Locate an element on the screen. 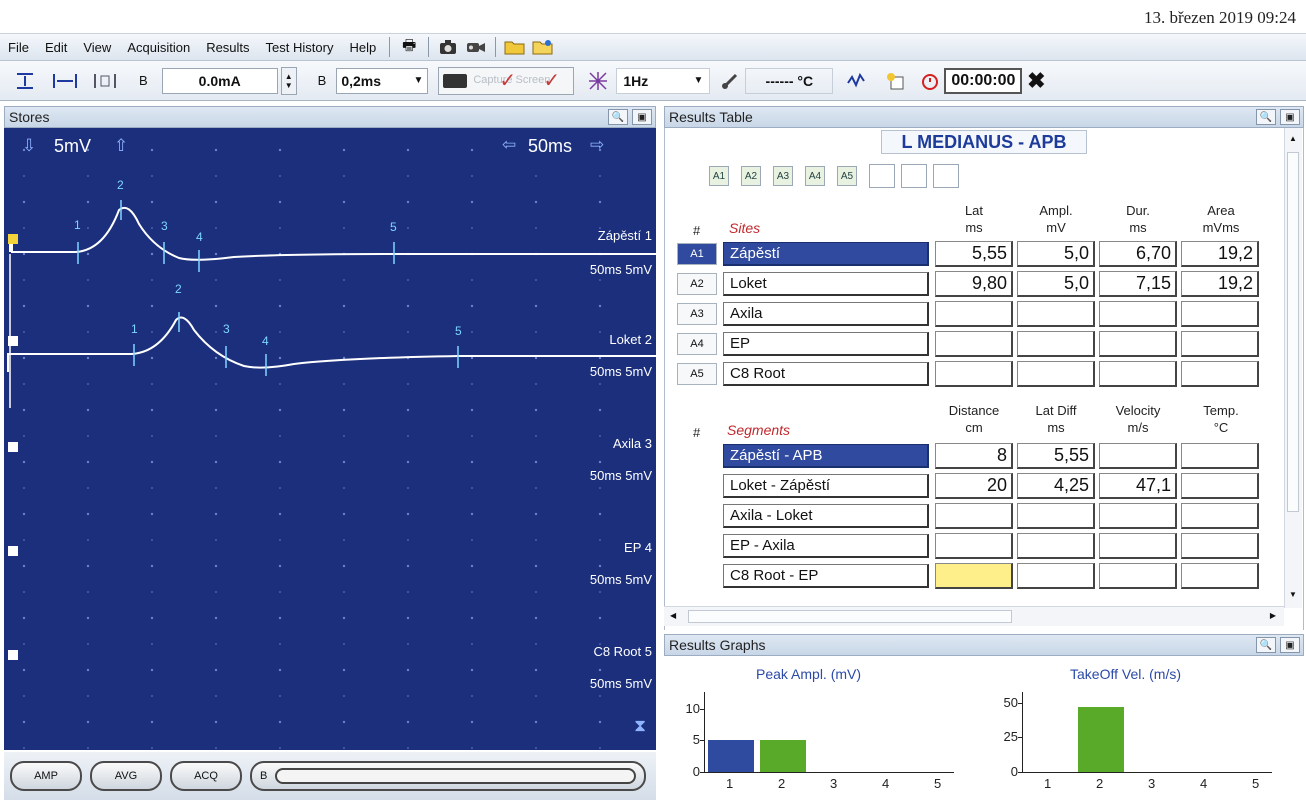  current-input: 0.0mA is located at coordinates (219, 80).